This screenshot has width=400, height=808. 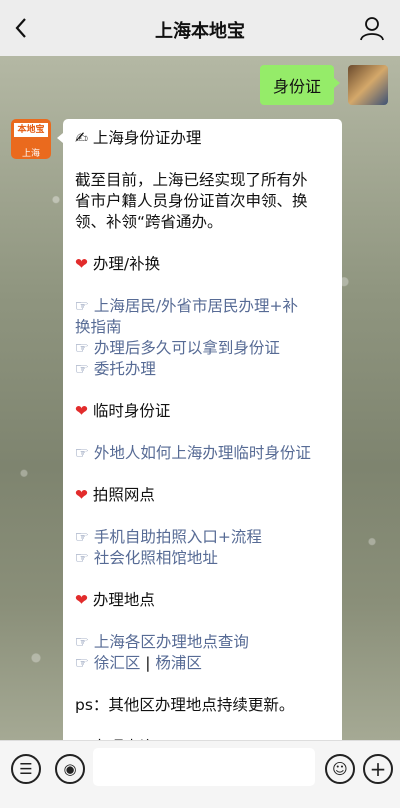 I want to click on message-line: 换指南, so click(x=205, y=327).